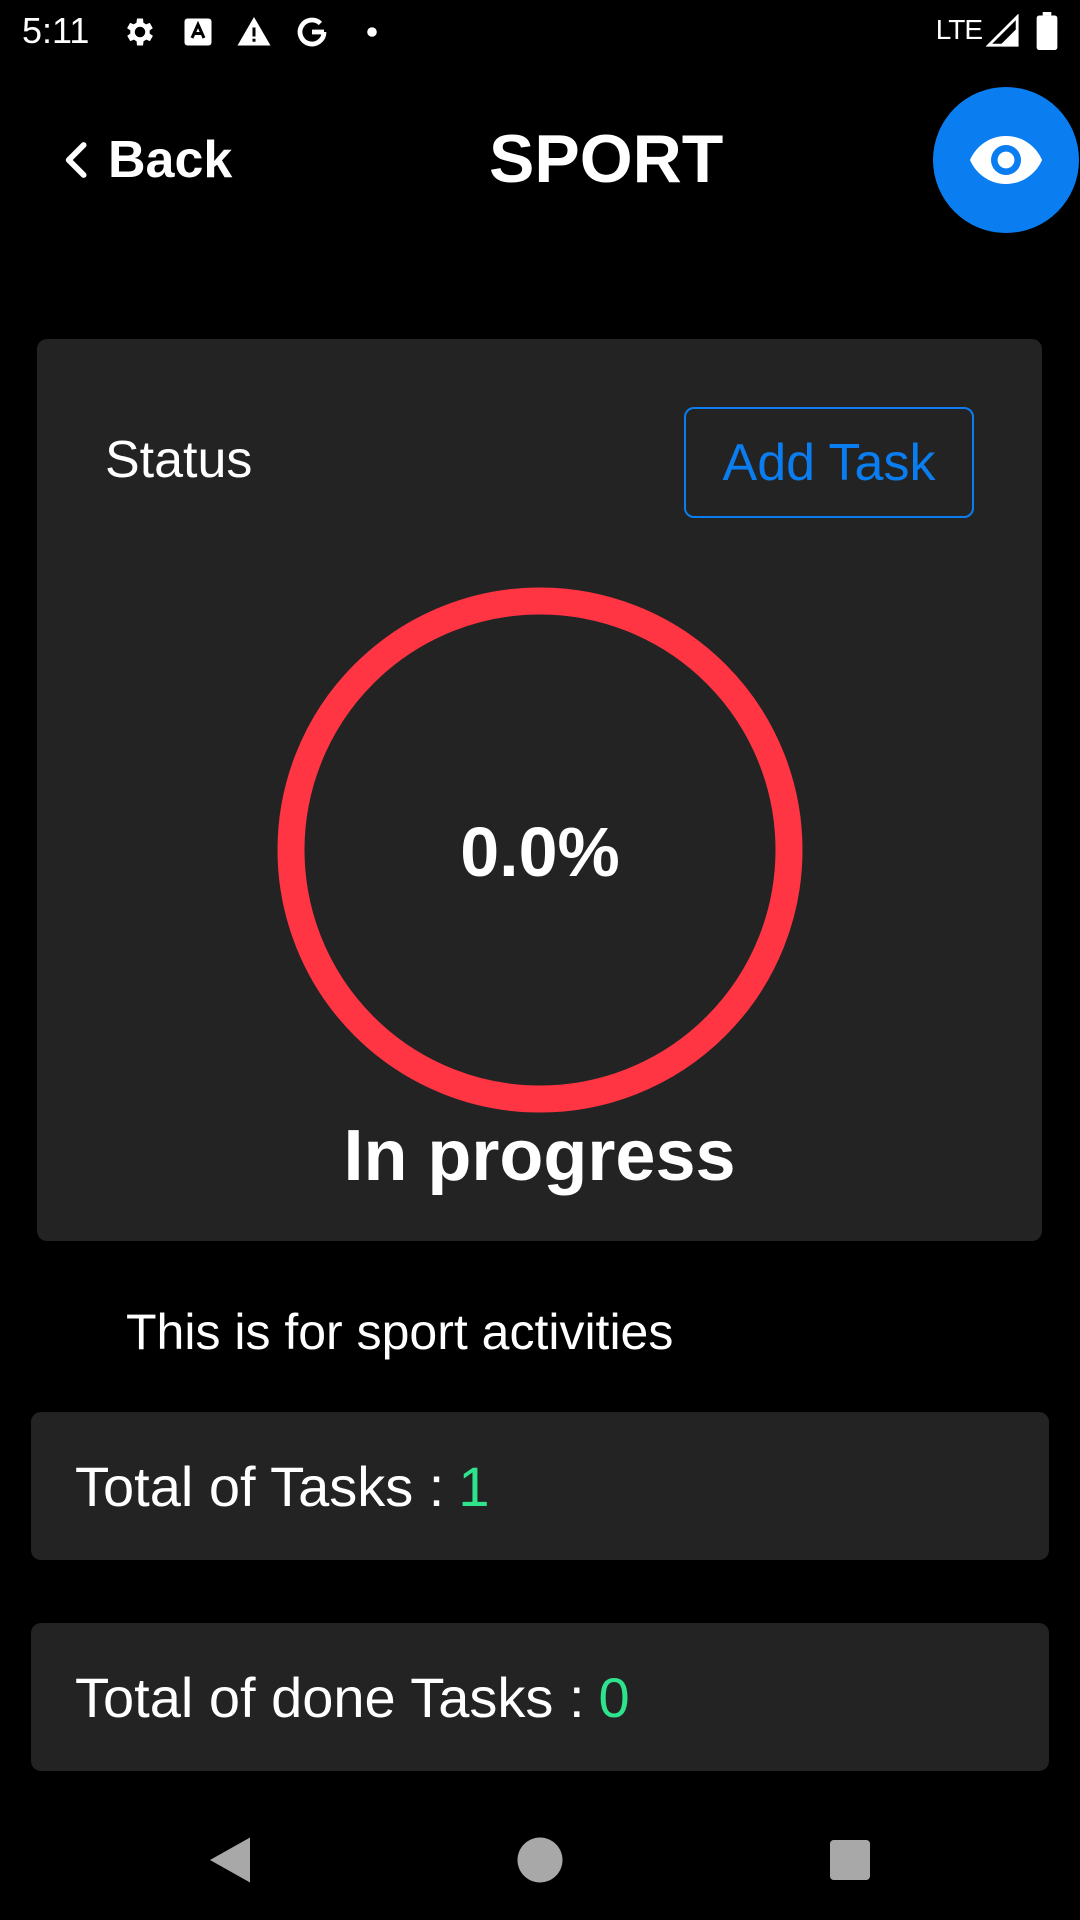  What do you see at coordinates (606, 159) in the screenshot?
I see `page-title: SPORT` at bounding box center [606, 159].